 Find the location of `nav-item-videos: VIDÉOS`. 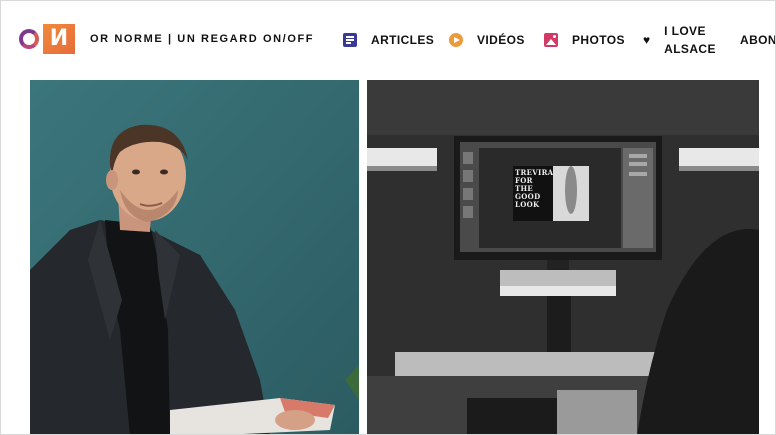

nav-item-videos: VIDÉOS is located at coordinates (487, 40).